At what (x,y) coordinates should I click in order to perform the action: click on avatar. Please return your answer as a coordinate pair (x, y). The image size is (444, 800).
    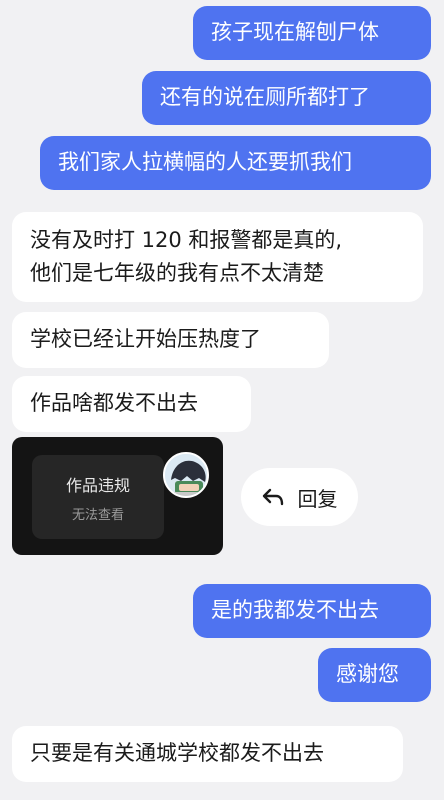
    Looking at the image, I should click on (186, 475).